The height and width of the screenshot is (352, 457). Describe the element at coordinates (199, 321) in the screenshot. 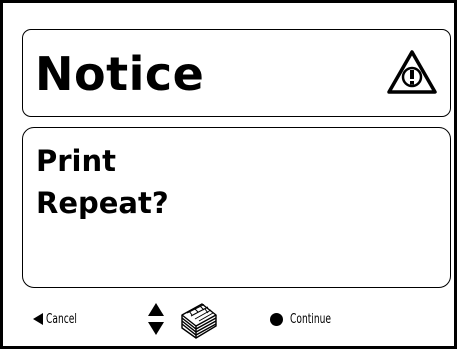

I see `paper-stack-icon` at that location.